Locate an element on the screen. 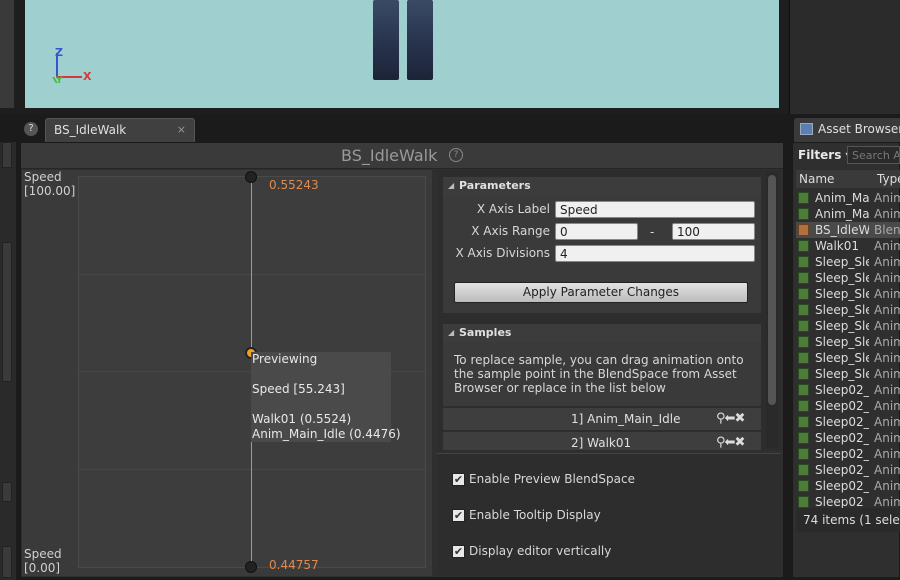  sample-row: 2] Walk01 ⚲⬅✖ is located at coordinates (602, 441).